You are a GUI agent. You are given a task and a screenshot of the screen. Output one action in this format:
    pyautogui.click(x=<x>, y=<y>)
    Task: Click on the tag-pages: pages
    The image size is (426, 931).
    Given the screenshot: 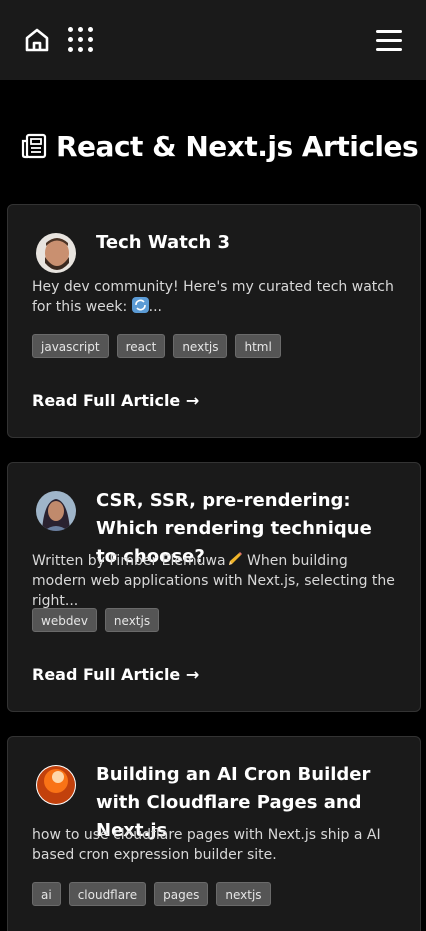 What is the action you would take?
    pyautogui.click(x=181, y=894)
    